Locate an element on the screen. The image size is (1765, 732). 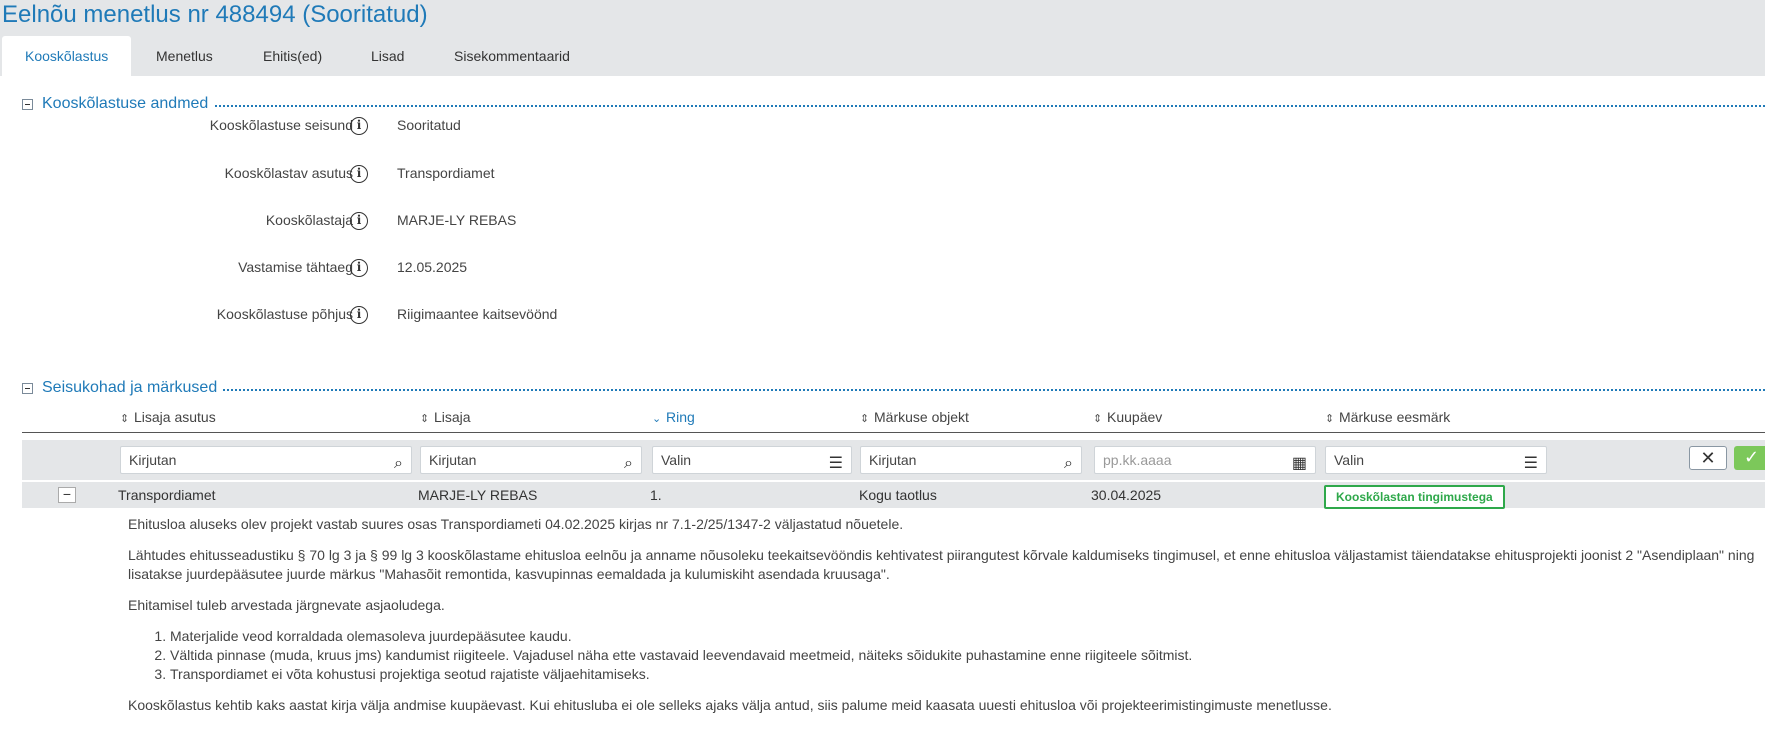
column-header-markuse-objekt: ⇕ Märkuse objekt is located at coordinates (914, 417).